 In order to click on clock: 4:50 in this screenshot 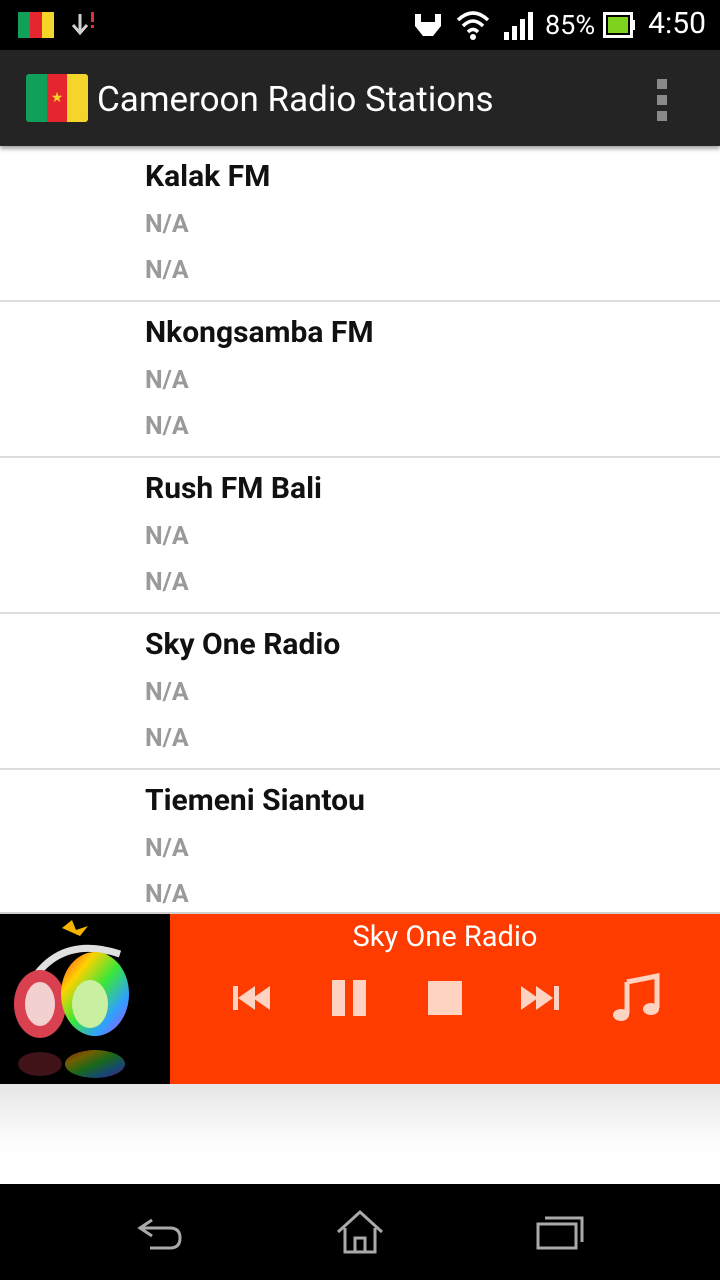, I will do `click(677, 23)`.